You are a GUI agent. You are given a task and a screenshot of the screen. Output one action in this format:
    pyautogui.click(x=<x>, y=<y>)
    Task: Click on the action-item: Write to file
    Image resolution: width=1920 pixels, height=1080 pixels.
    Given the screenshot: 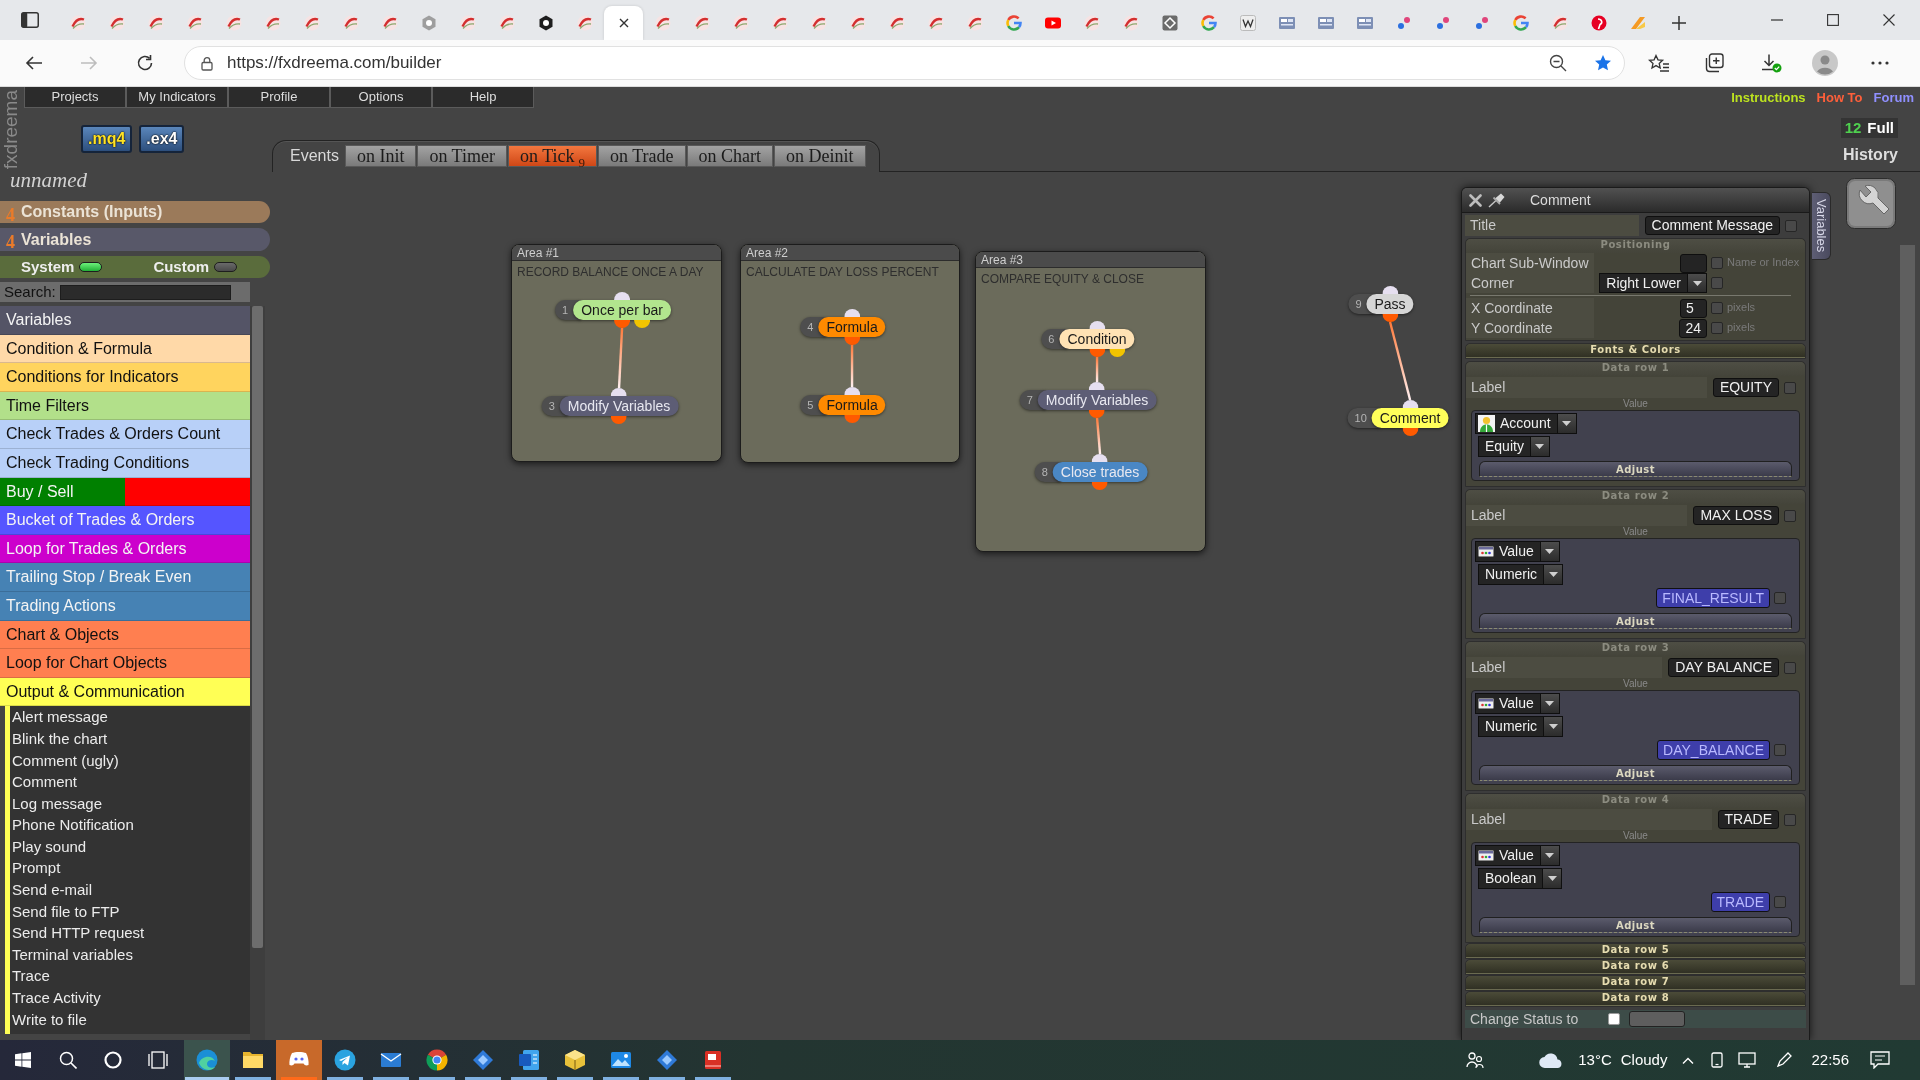 What is the action you would take?
    pyautogui.click(x=130, y=1019)
    